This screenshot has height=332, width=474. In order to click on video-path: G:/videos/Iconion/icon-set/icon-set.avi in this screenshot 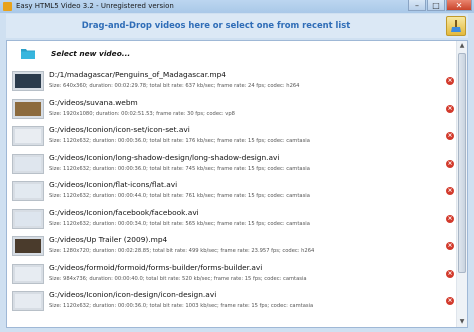, I will do `click(119, 129)`.